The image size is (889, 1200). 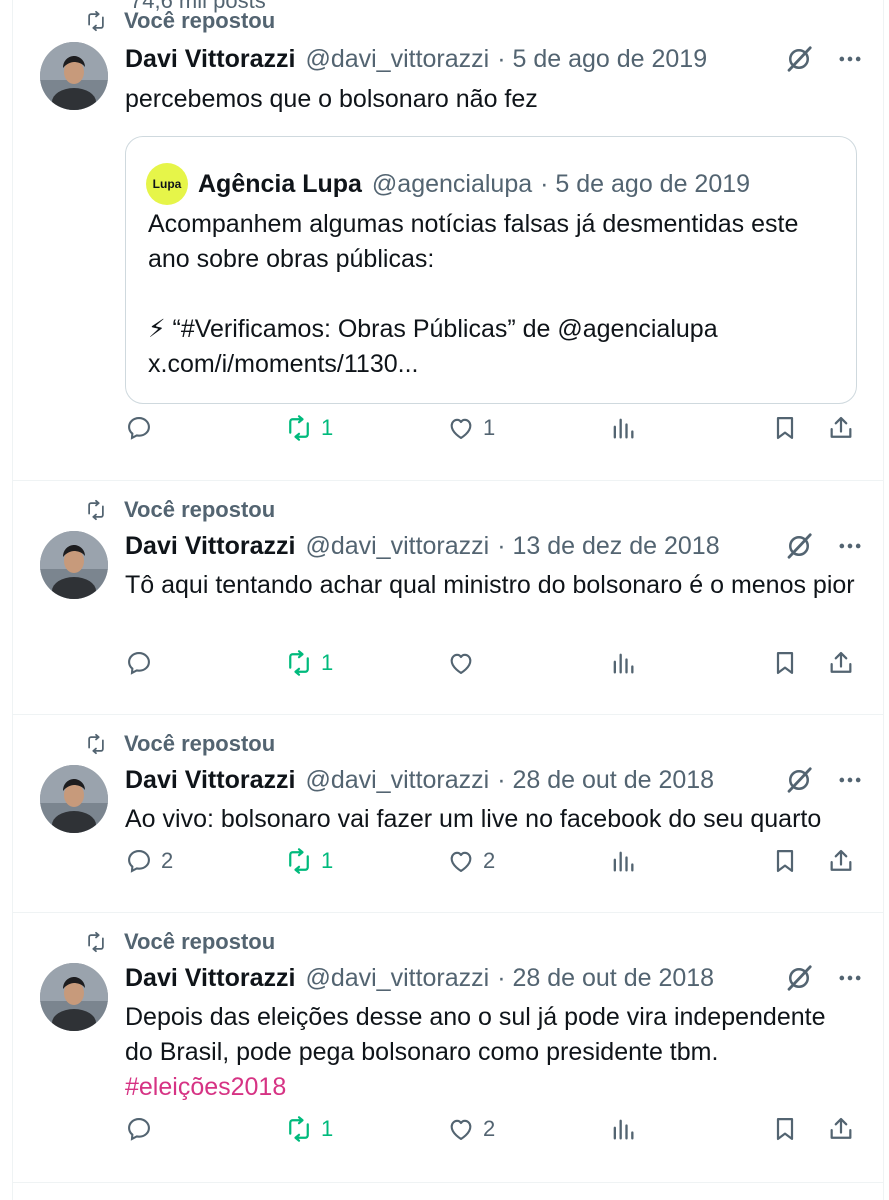 What do you see at coordinates (608, 546) in the screenshot?
I see `post-date: · 13 de dez de 2018` at bounding box center [608, 546].